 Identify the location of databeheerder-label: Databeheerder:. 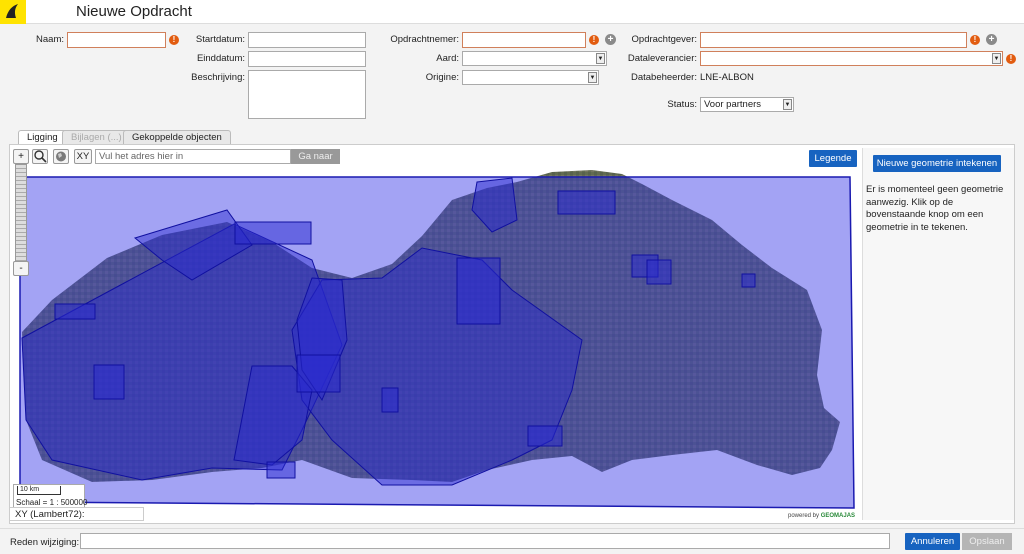
(663, 77).